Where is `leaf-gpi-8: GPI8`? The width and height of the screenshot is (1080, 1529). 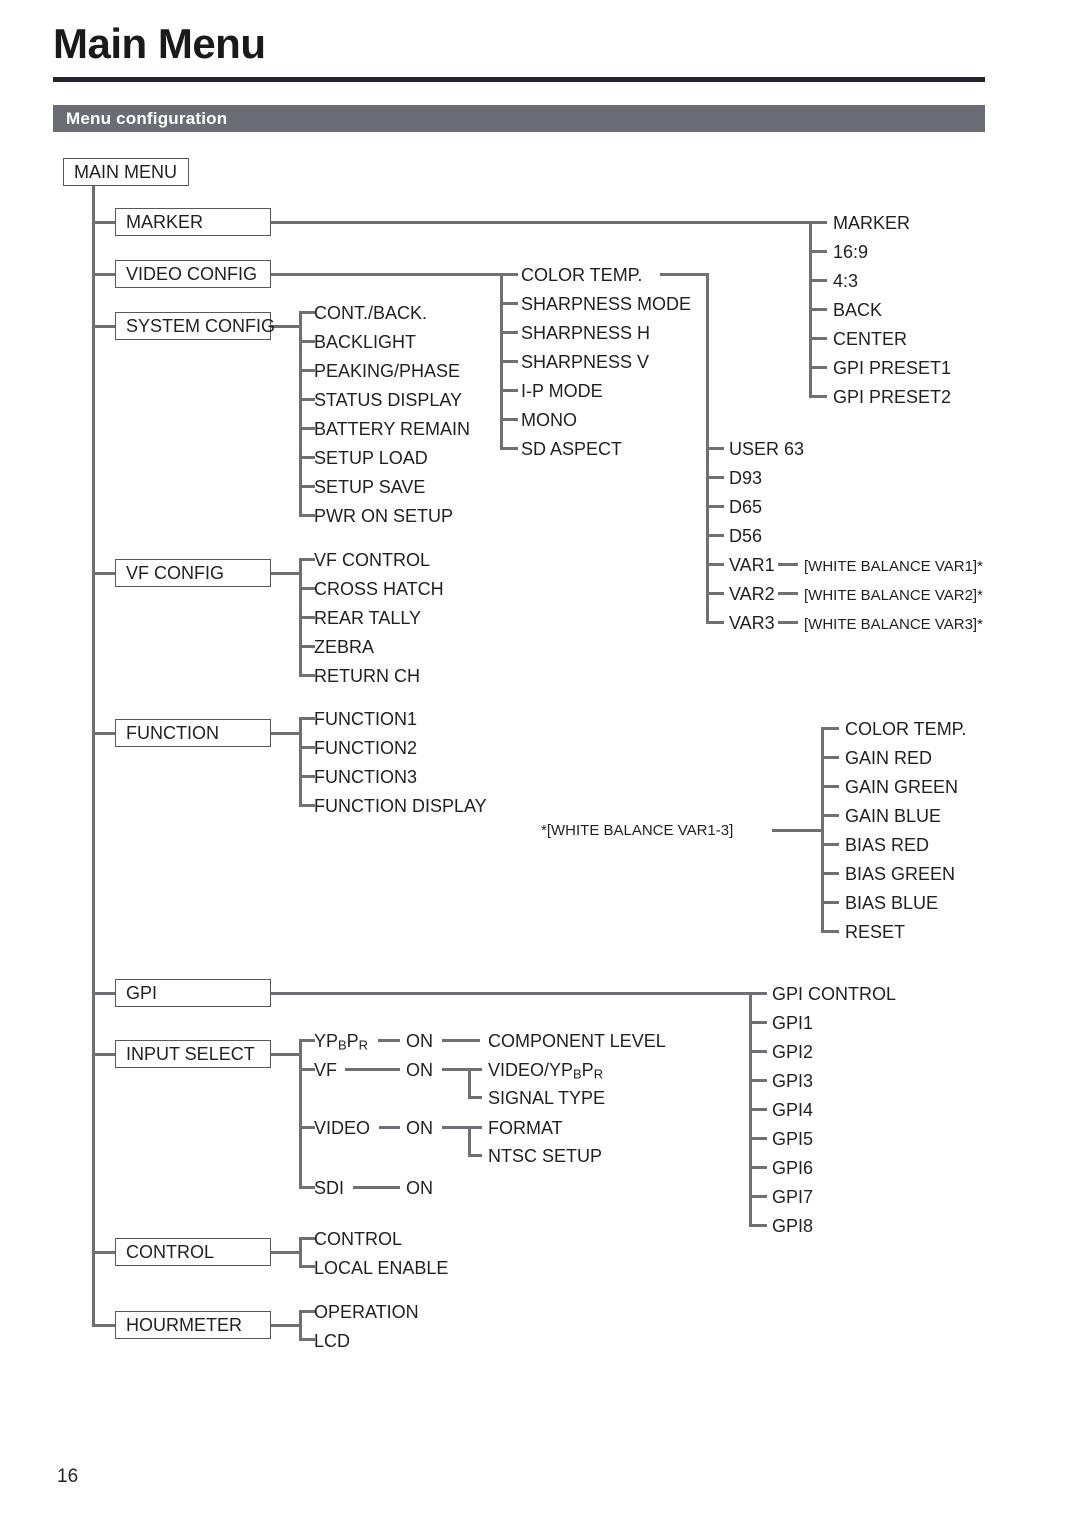 leaf-gpi-8: GPI8 is located at coordinates (792, 1226).